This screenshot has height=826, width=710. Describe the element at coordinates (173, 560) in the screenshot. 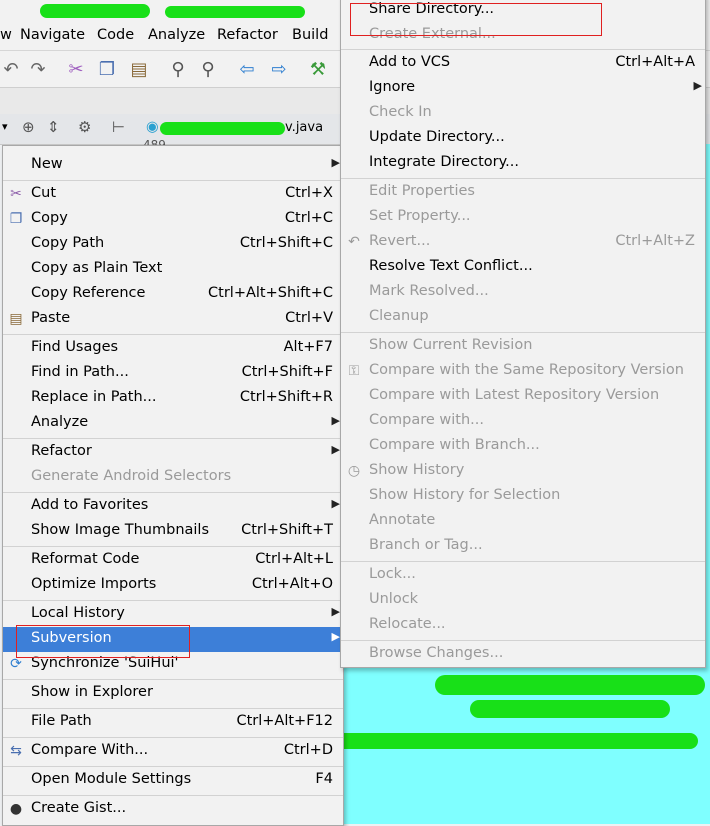

I see `menu-item-reformat-code: Reformat Code Ctrl+Alt+L` at that location.